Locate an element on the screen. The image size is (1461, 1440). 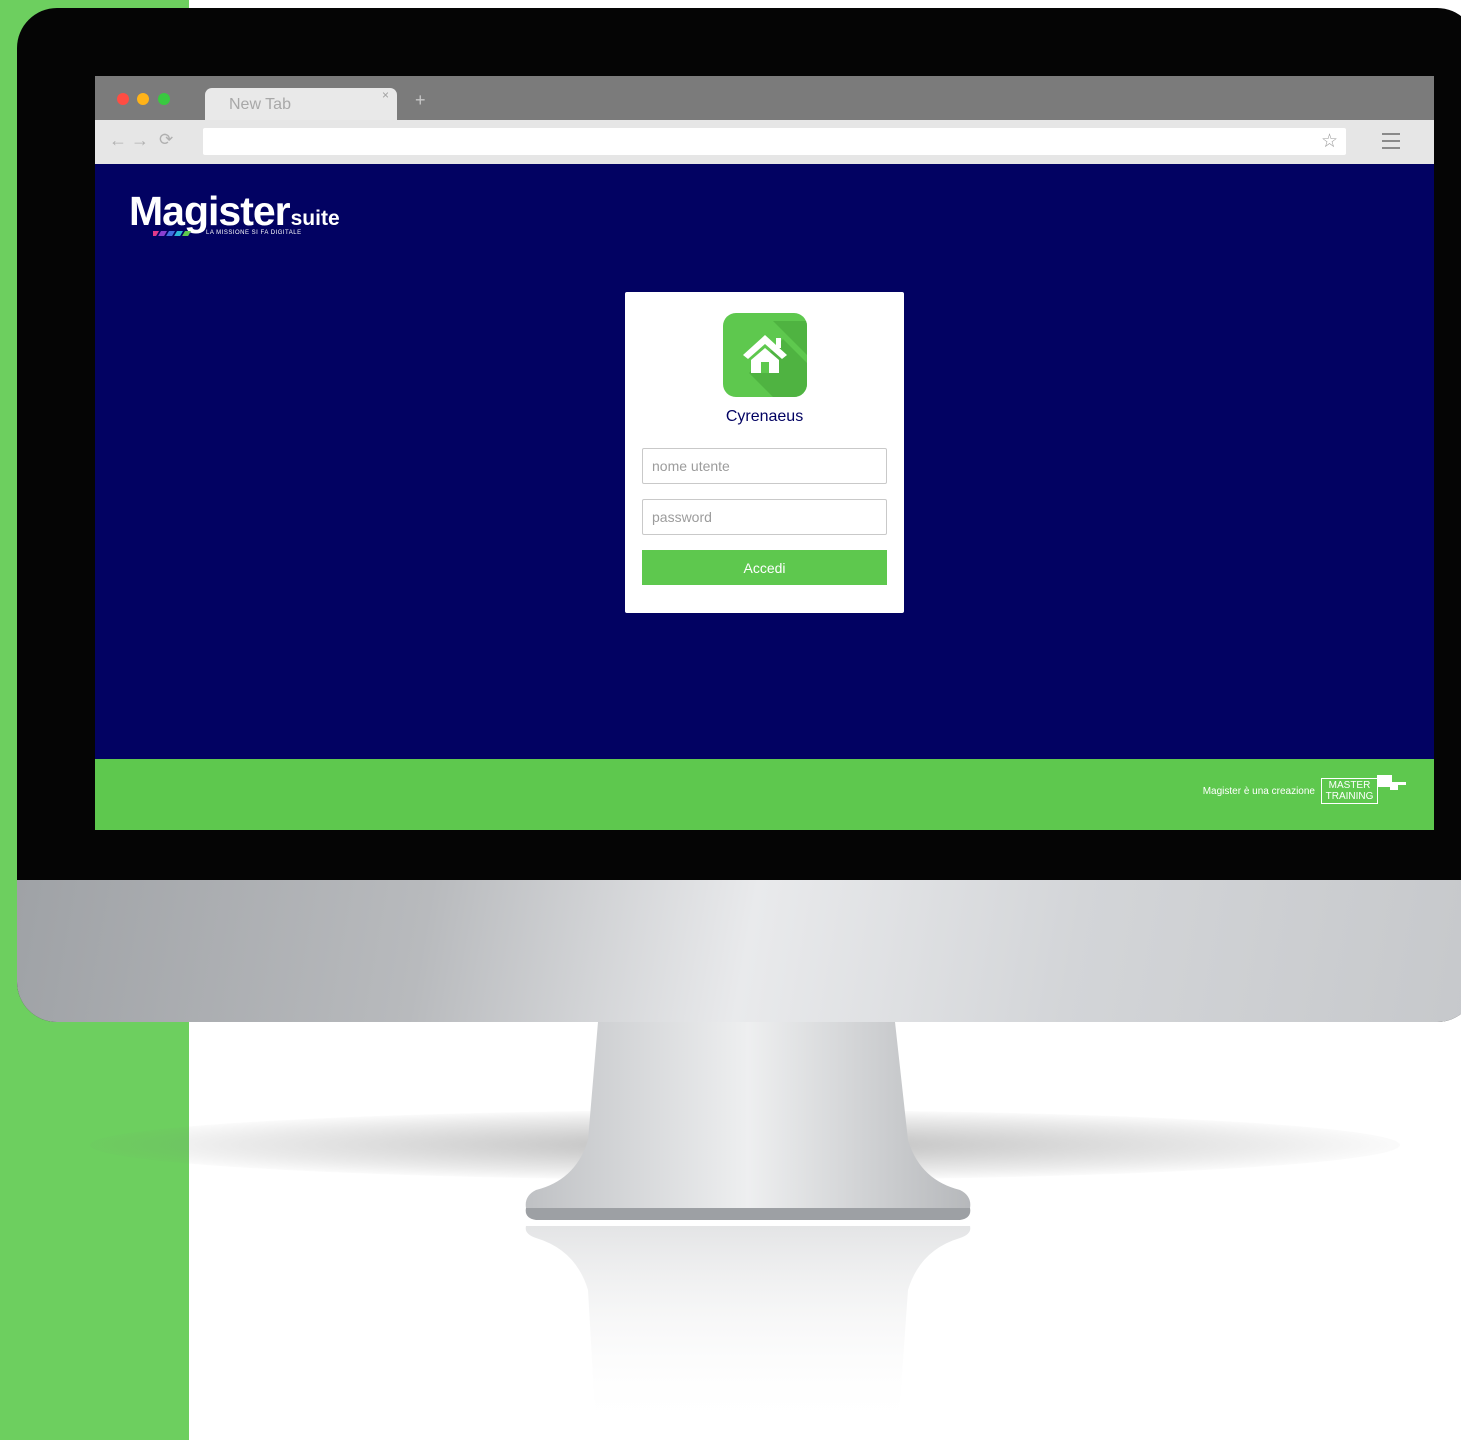
partner-name-line1: MASTER is located at coordinates (1349, 785).